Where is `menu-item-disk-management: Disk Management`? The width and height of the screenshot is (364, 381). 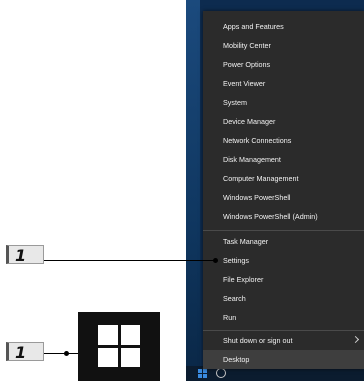 menu-item-disk-management: Disk Management is located at coordinates (283, 159).